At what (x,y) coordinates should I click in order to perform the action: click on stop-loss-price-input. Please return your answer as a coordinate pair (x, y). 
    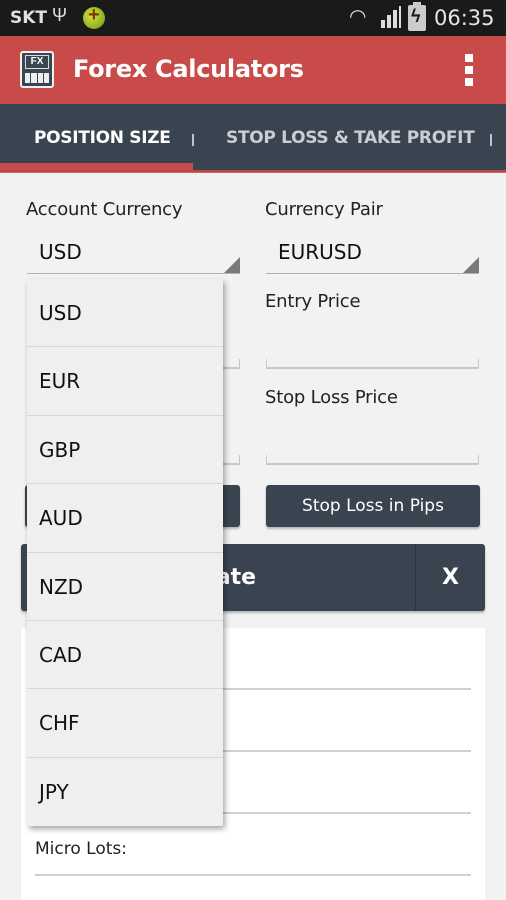
    Looking at the image, I should click on (372, 460).